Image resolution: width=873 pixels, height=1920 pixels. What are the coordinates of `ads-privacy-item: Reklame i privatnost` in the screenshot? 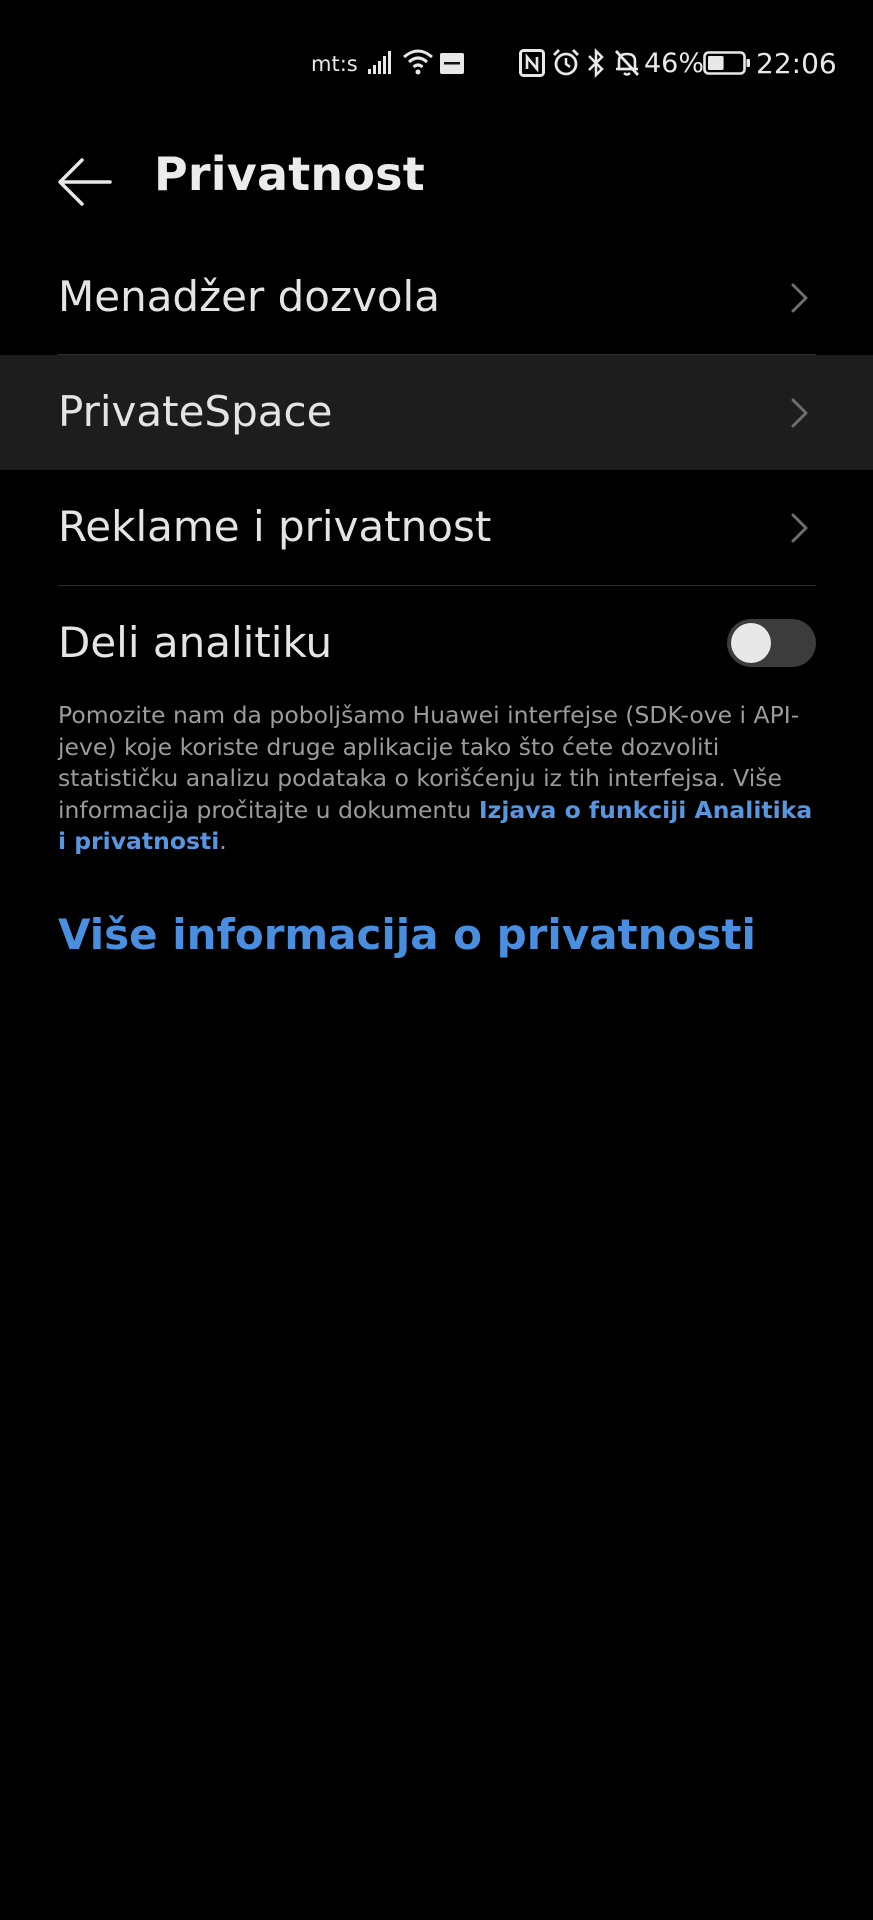 It's located at (436, 527).